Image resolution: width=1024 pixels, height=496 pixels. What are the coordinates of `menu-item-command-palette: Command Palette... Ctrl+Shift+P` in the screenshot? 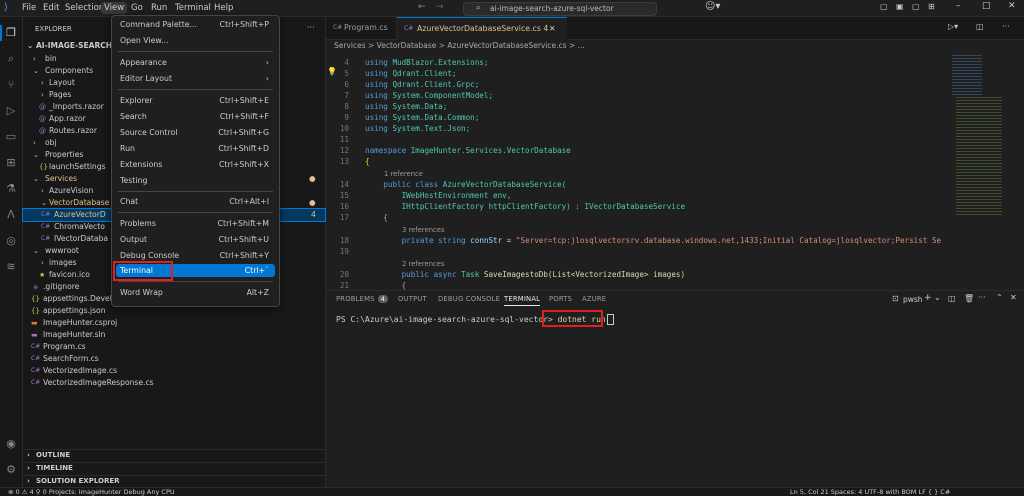 It's located at (195, 24).